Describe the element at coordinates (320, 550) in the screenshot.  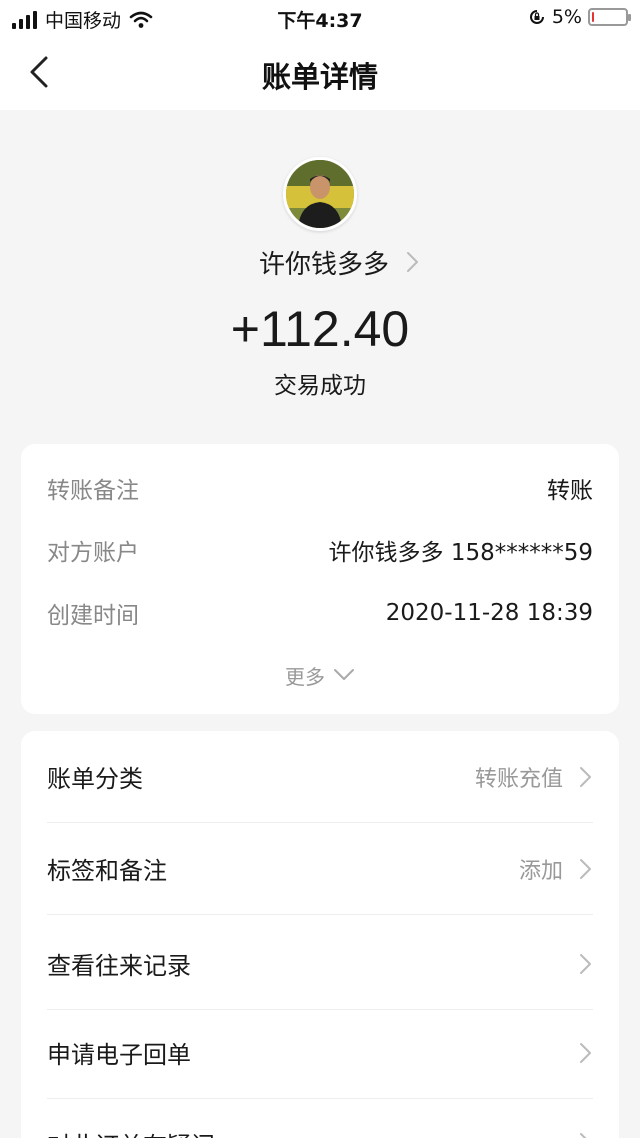
I see `detail-row-account: 对方账户 许你钱多多 158******59` at that location.